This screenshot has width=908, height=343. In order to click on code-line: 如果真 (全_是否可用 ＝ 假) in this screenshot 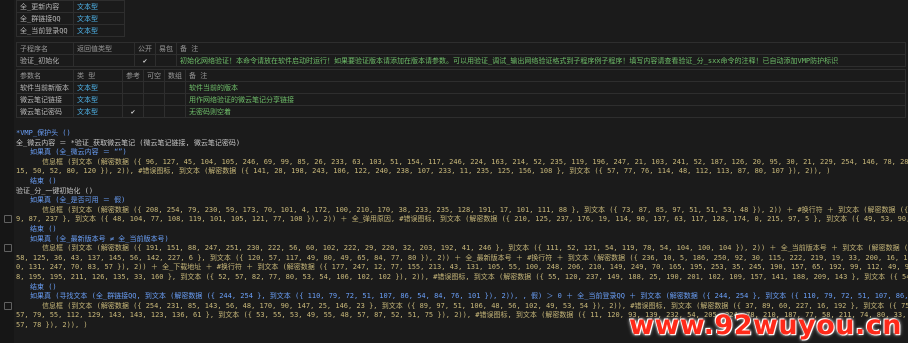, I will do `click(462, 201)`.